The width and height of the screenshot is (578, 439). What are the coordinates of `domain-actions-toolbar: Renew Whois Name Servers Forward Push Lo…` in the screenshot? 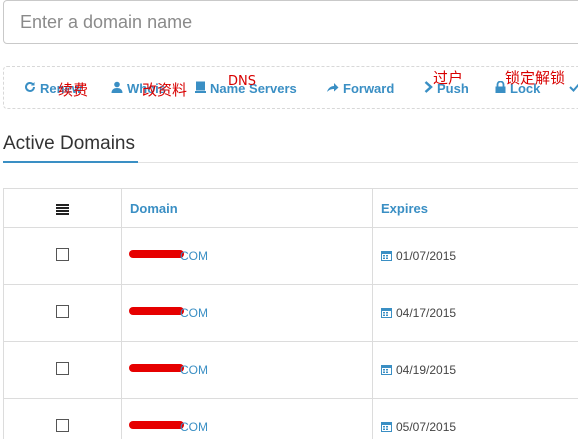 It's located at (290, 87).